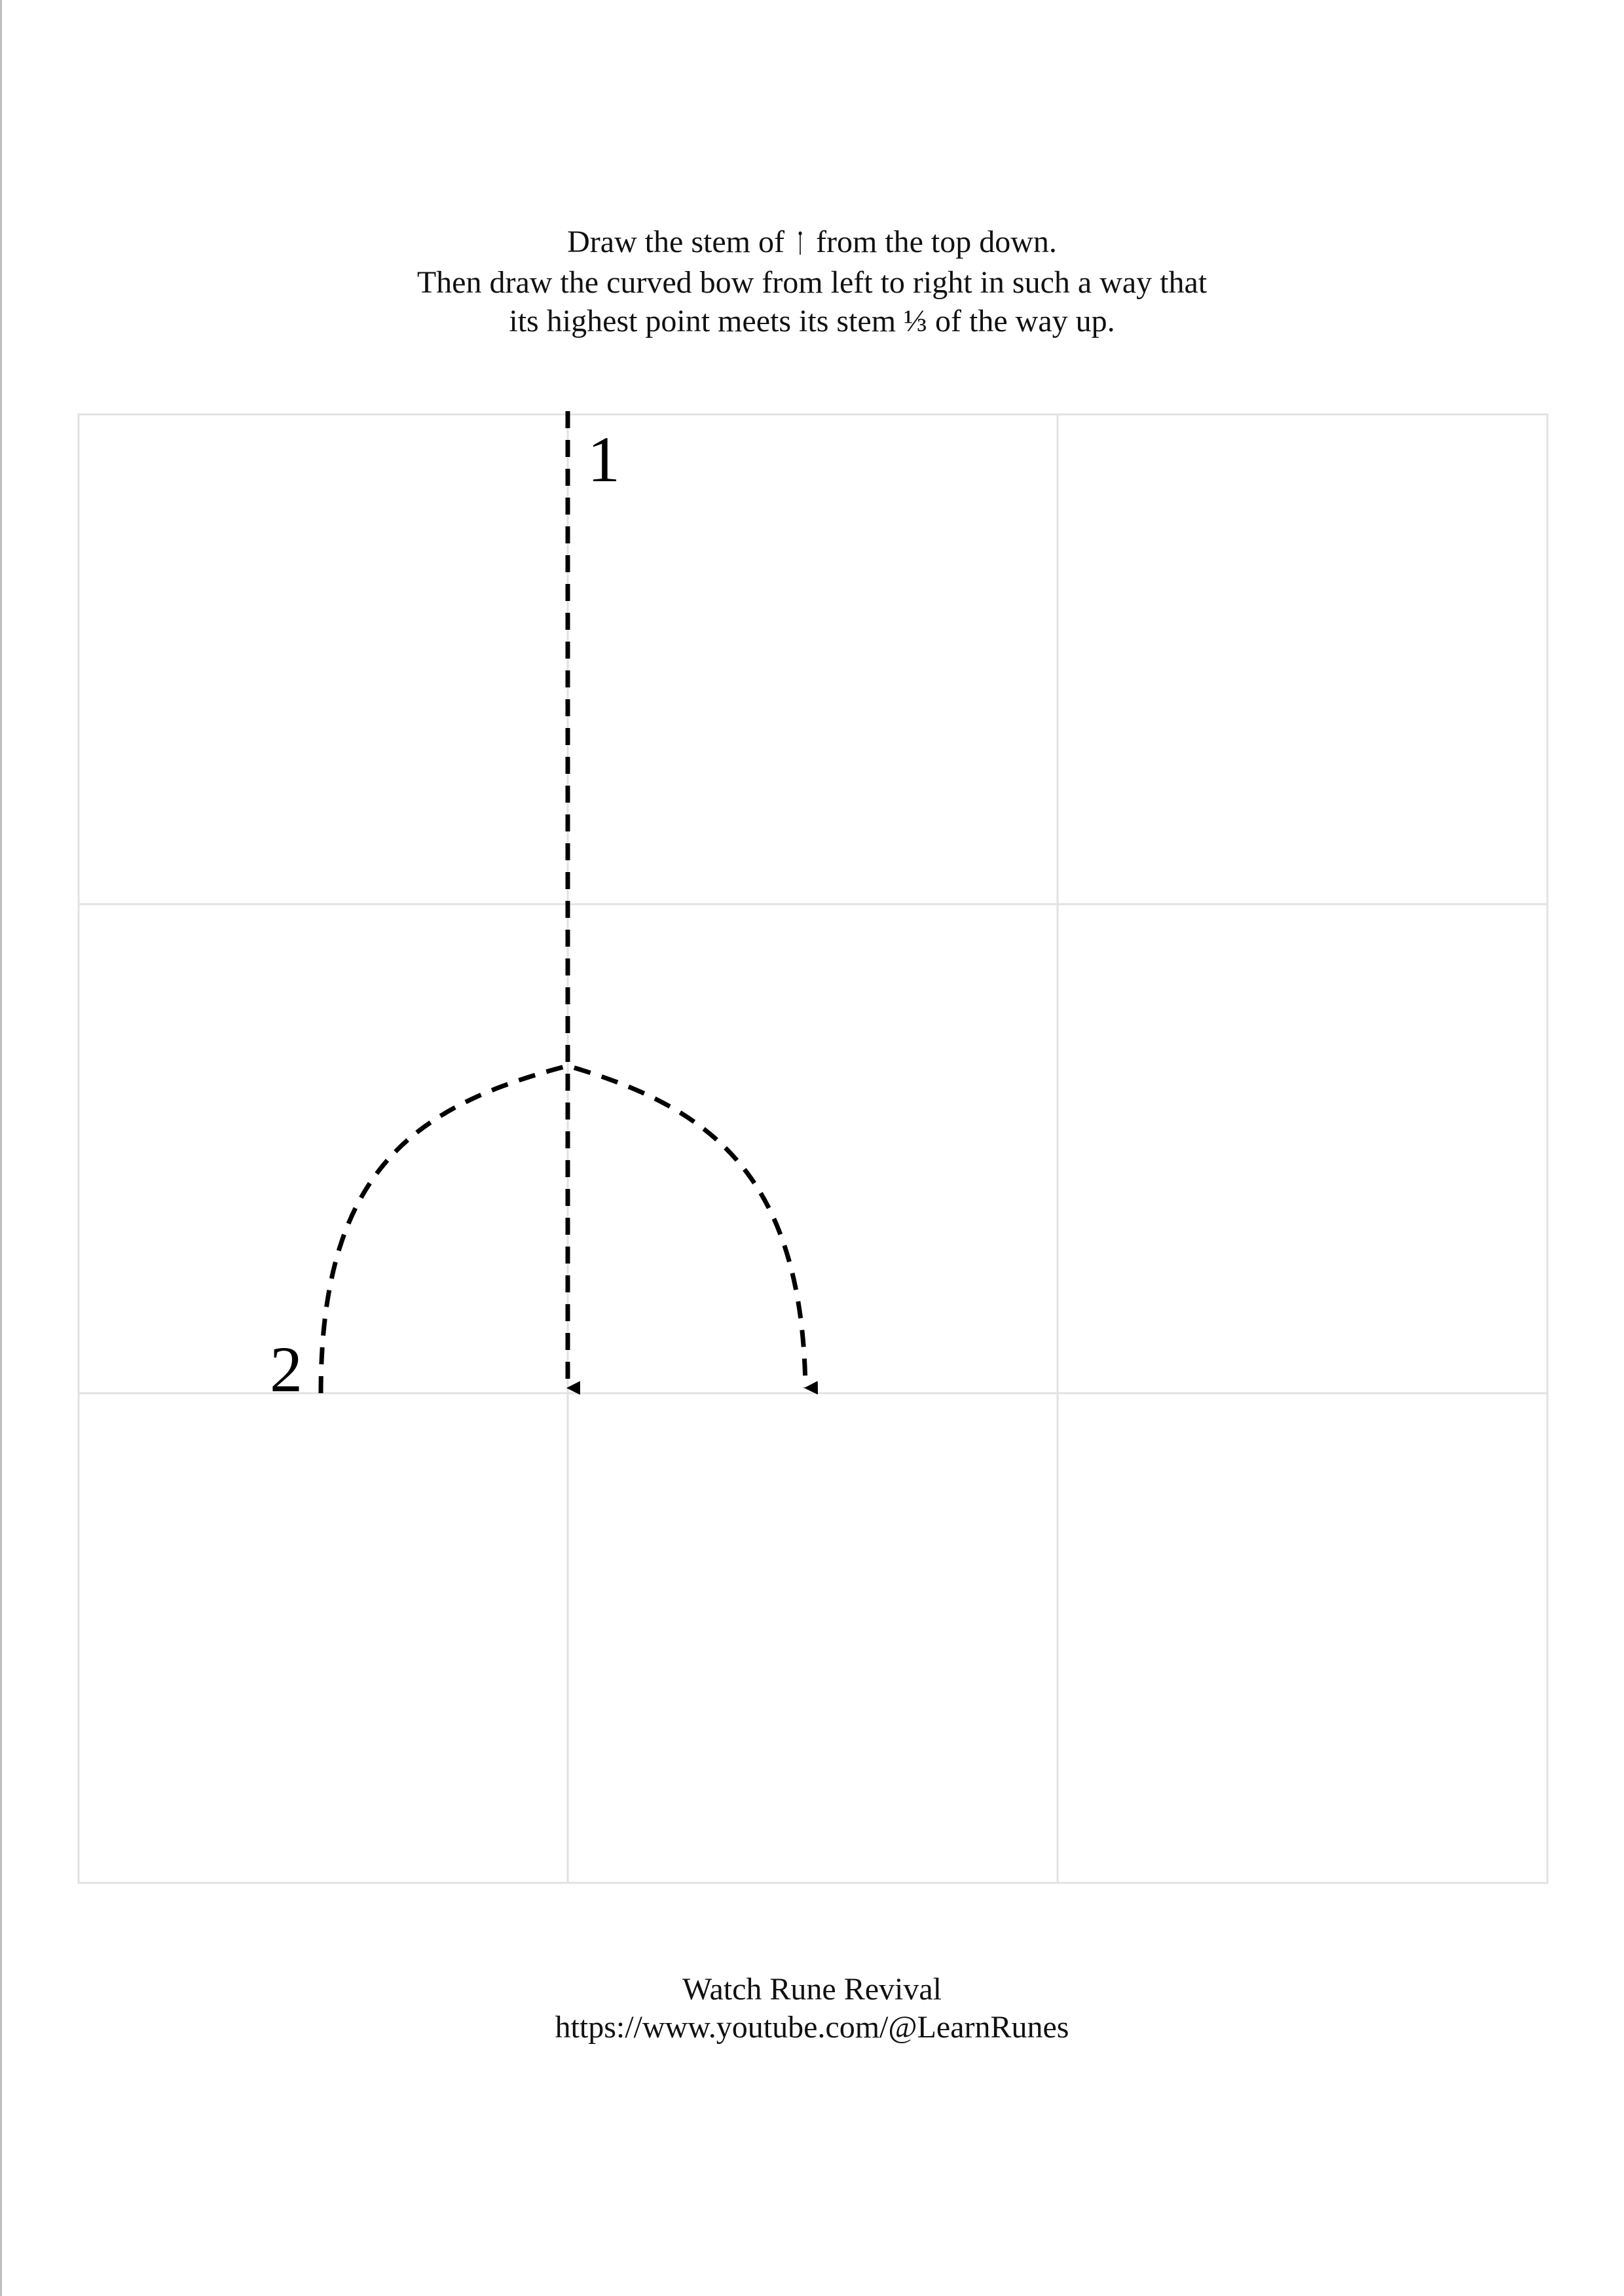 This screenshot has width=1624, height=2296. What do you see at coordinates (286, 1369) in the screenshot?
I see `stroke-2-label: 2` at bounding box center [286, 1369].